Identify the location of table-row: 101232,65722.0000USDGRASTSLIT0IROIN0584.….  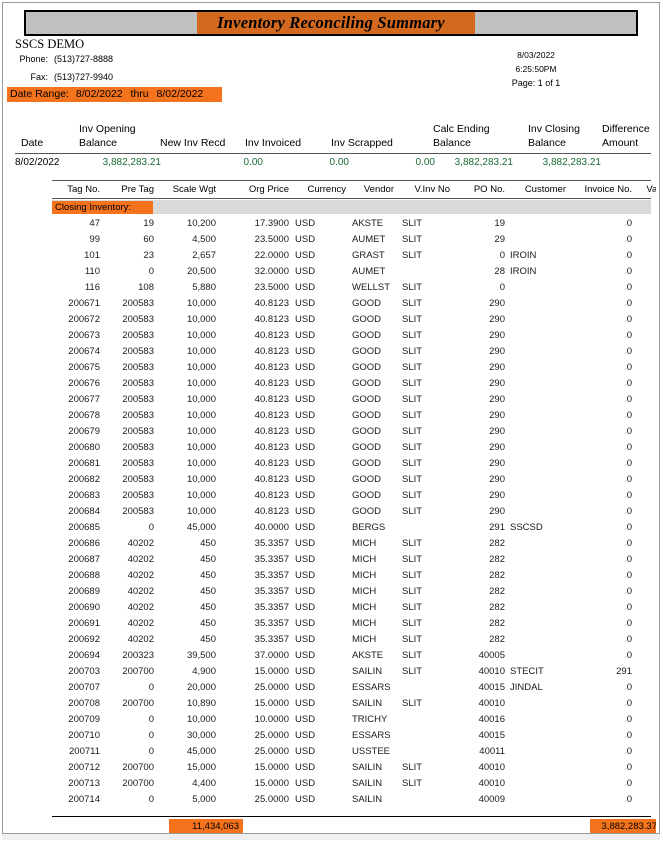
(351, 256).